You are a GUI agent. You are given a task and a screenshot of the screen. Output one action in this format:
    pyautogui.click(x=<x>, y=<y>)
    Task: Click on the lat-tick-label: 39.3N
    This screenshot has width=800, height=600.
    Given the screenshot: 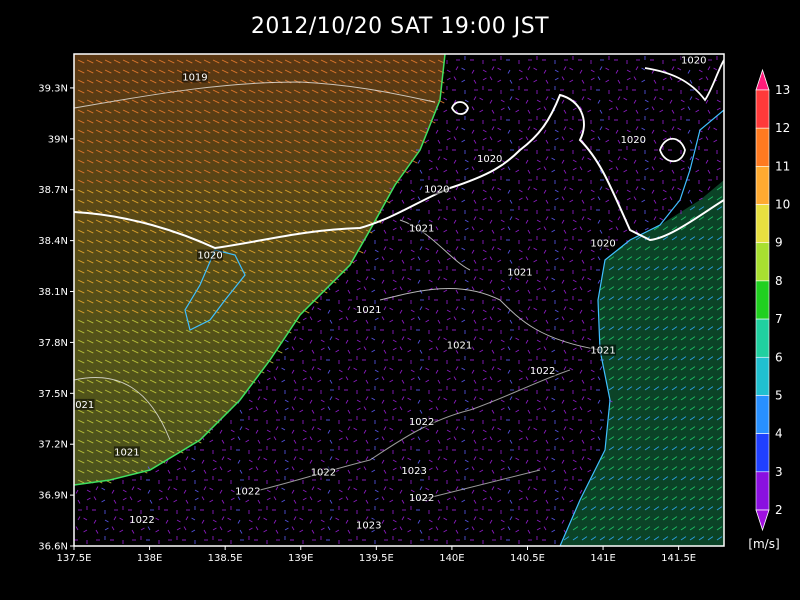 What is the action you would take?
    pyautogui.click(x=53, y=88)
    